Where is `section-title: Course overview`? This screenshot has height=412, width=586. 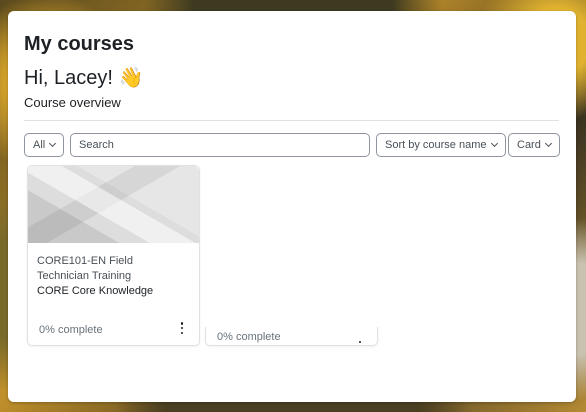 section-title: Course overview is located at coordinates (72, 102).